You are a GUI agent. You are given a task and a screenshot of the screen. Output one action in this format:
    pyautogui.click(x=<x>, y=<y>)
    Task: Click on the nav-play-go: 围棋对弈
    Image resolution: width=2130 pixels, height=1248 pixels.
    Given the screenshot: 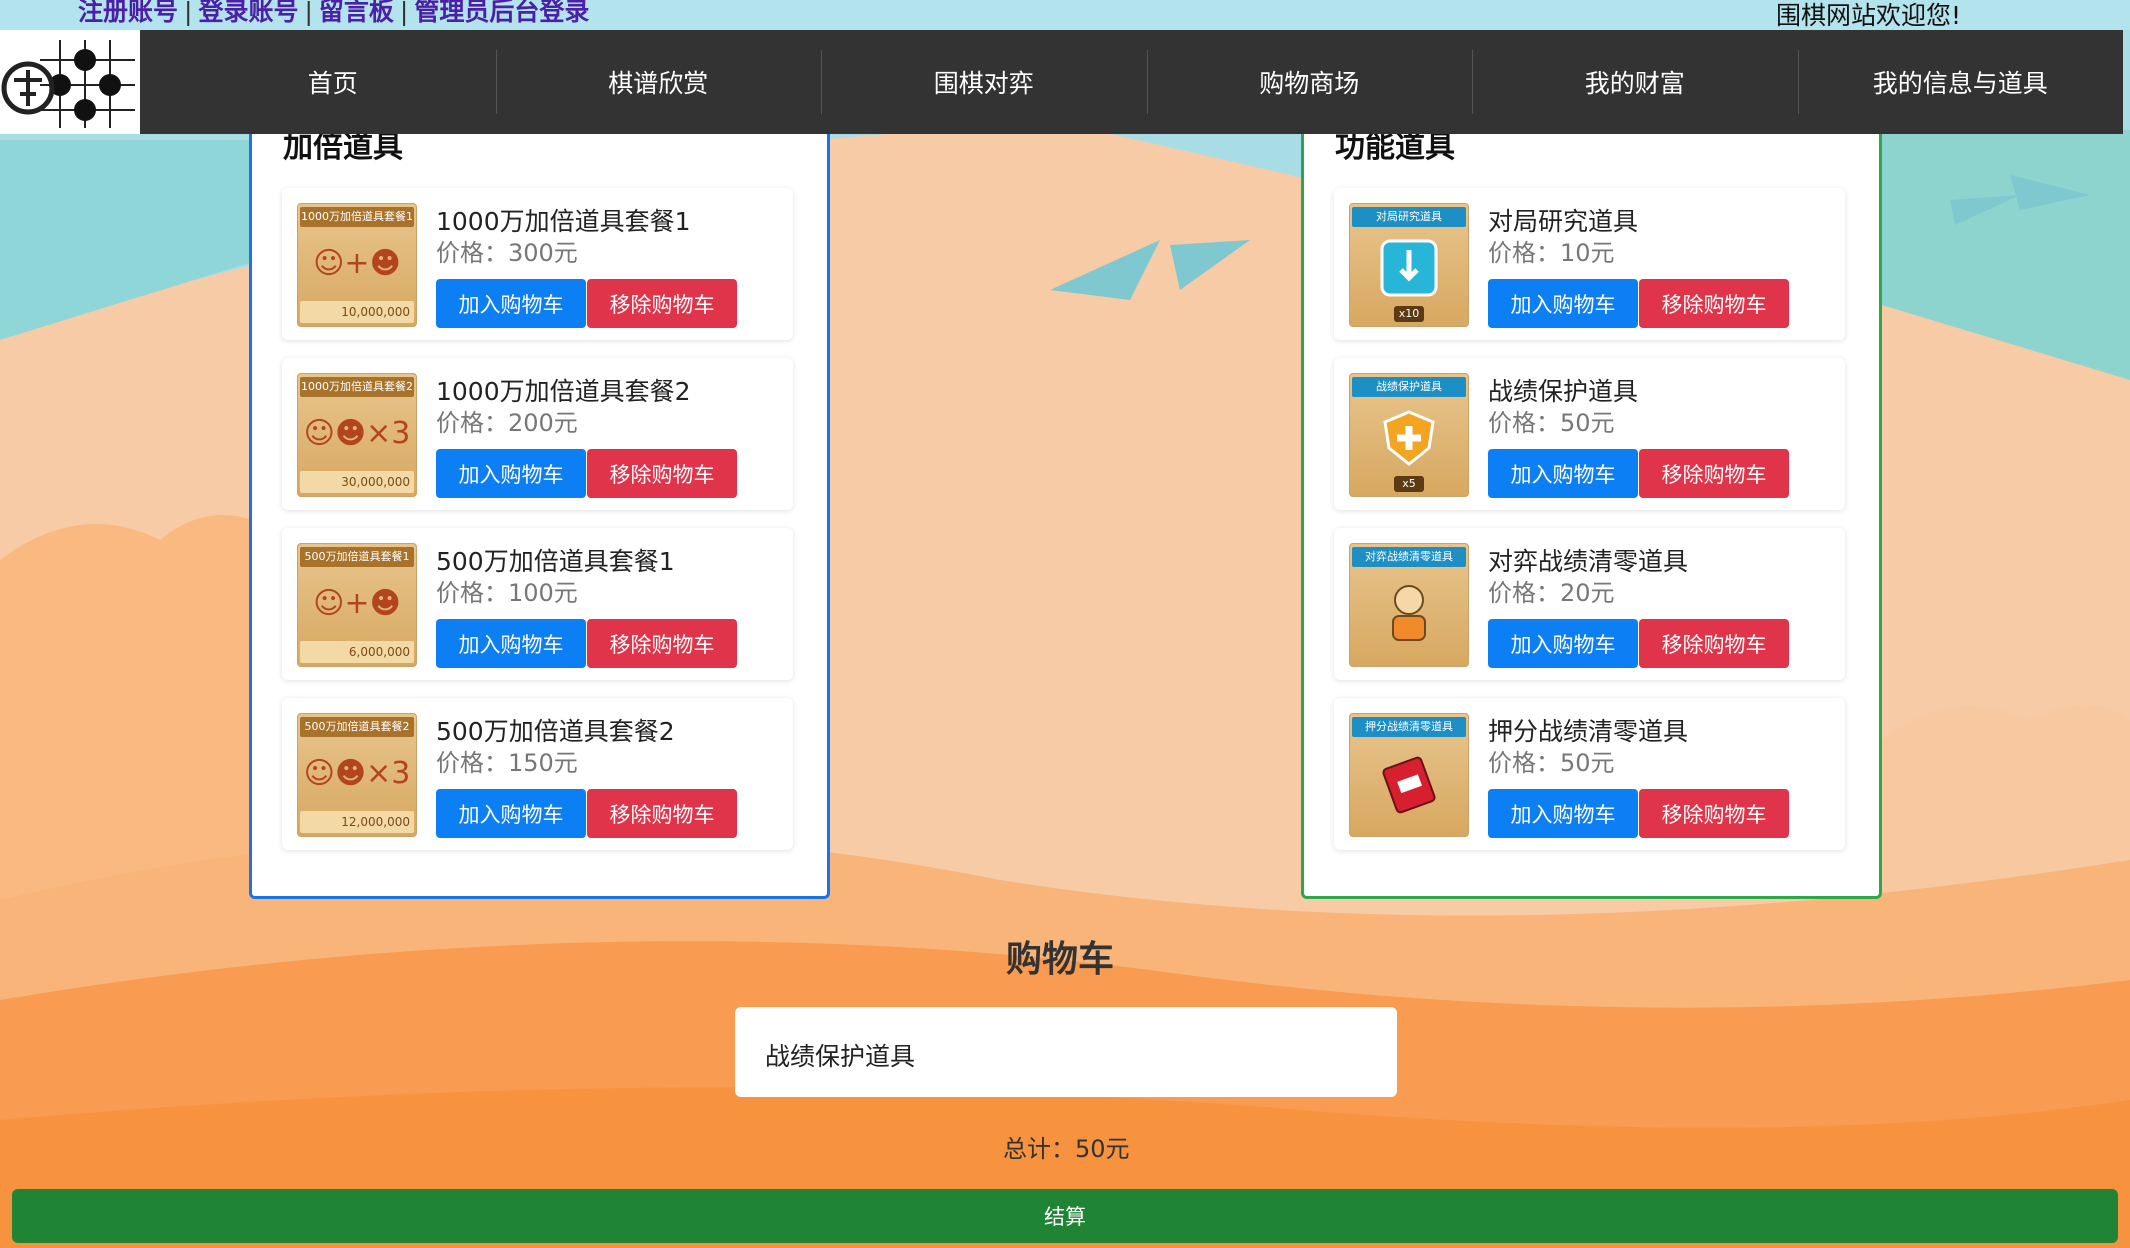 What is the action you would take?
    pyautogui.click(x=984, y=82)
    